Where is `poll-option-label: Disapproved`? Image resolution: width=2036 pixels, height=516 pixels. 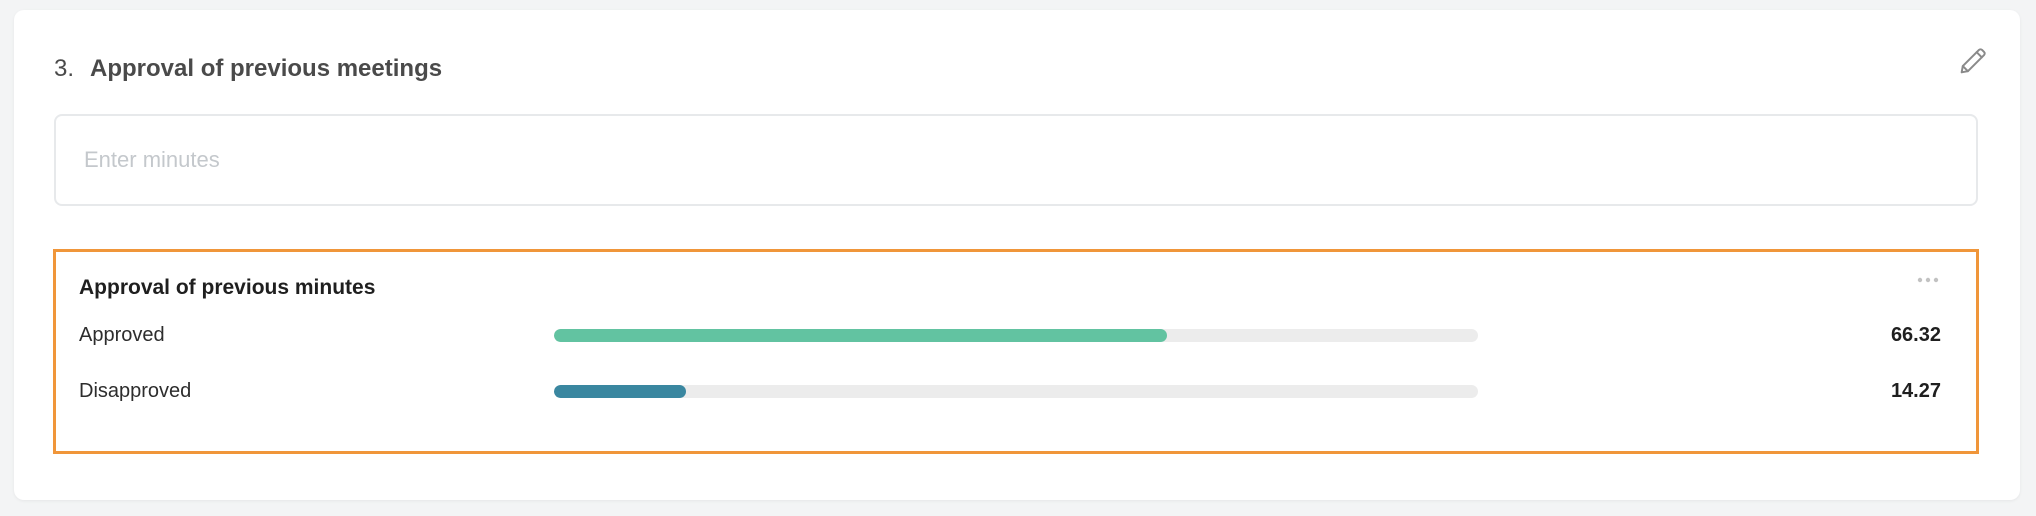
poll-option-label: Disapproved is located at coordinates (135, 391).